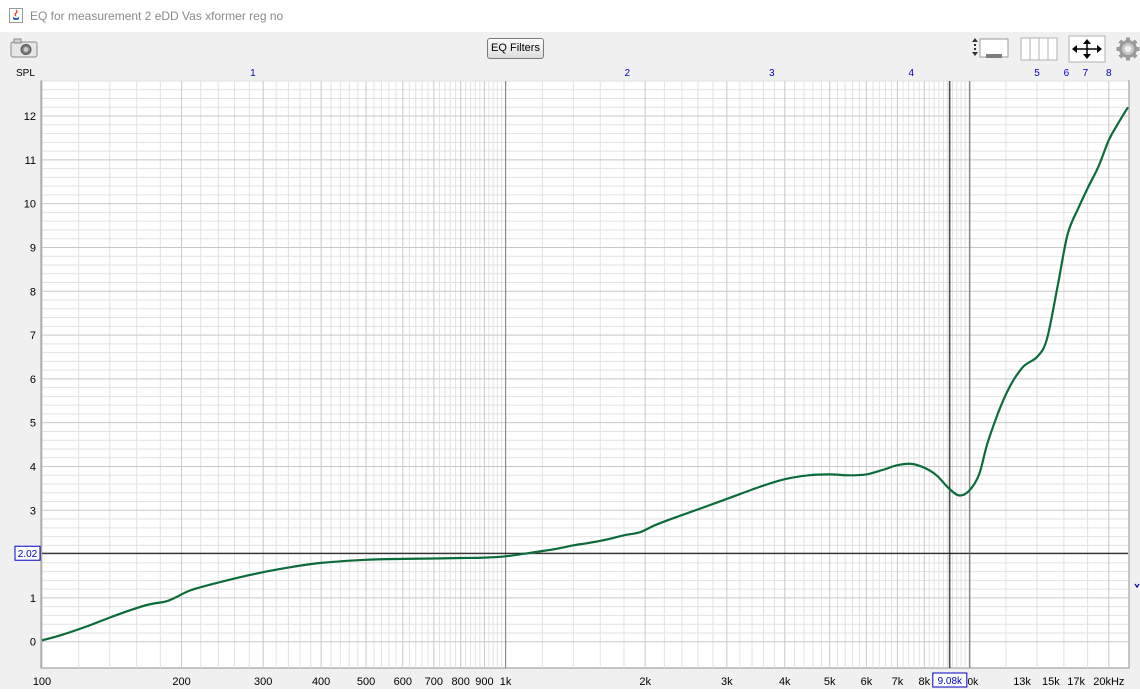 This screenshot has width=1140, height=694. What do you see at coordinates (628, 73) in the screenshot?
I see `top-marker-label: 2` at bounding box center [628, 73].